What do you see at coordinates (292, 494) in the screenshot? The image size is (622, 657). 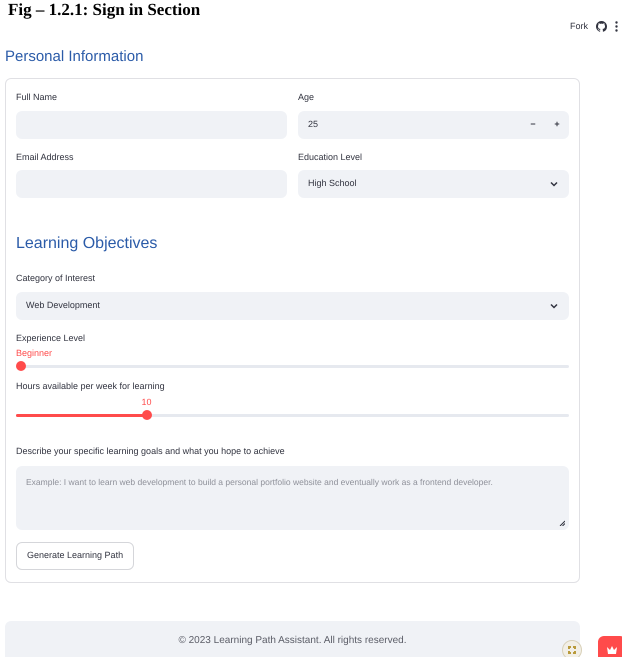 I see `goals-input: Example: I want to learn web development to build a personal portfolio website and eventually work as a frontend developer.` at bounding box center [292, 494].